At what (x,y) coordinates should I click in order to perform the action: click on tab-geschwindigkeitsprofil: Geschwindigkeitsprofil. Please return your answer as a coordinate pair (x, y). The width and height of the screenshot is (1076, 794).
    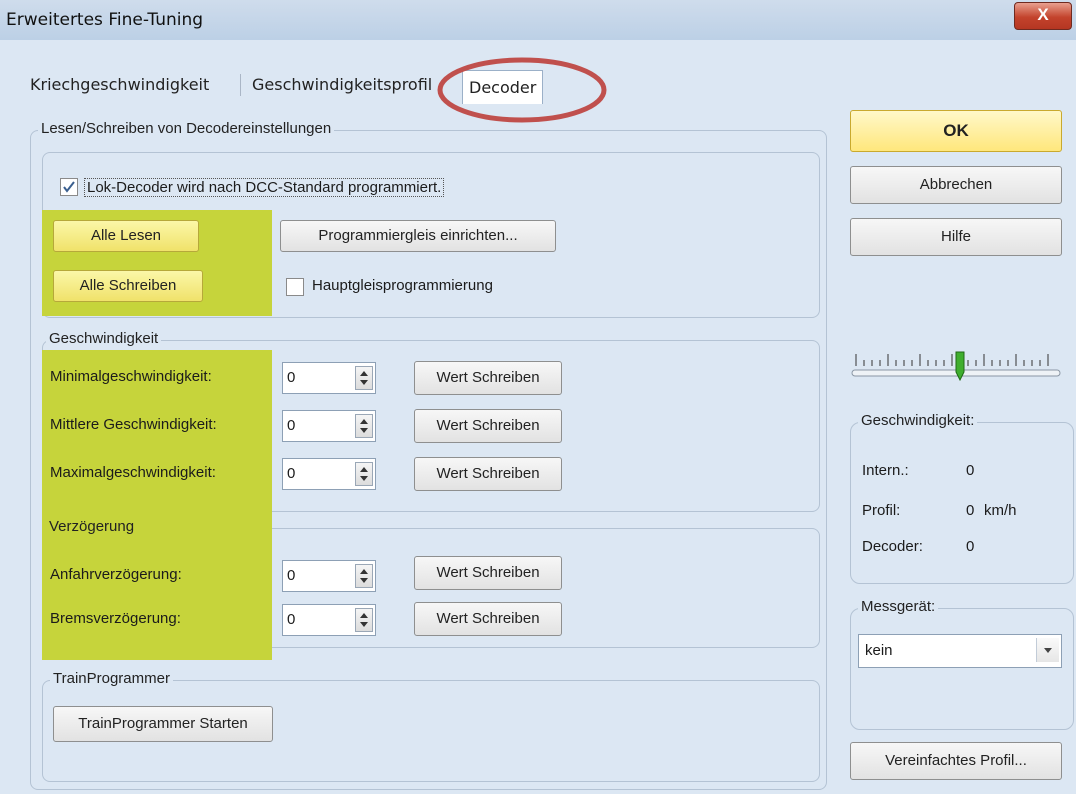
    Looking at the image, I should click on (342, 85).